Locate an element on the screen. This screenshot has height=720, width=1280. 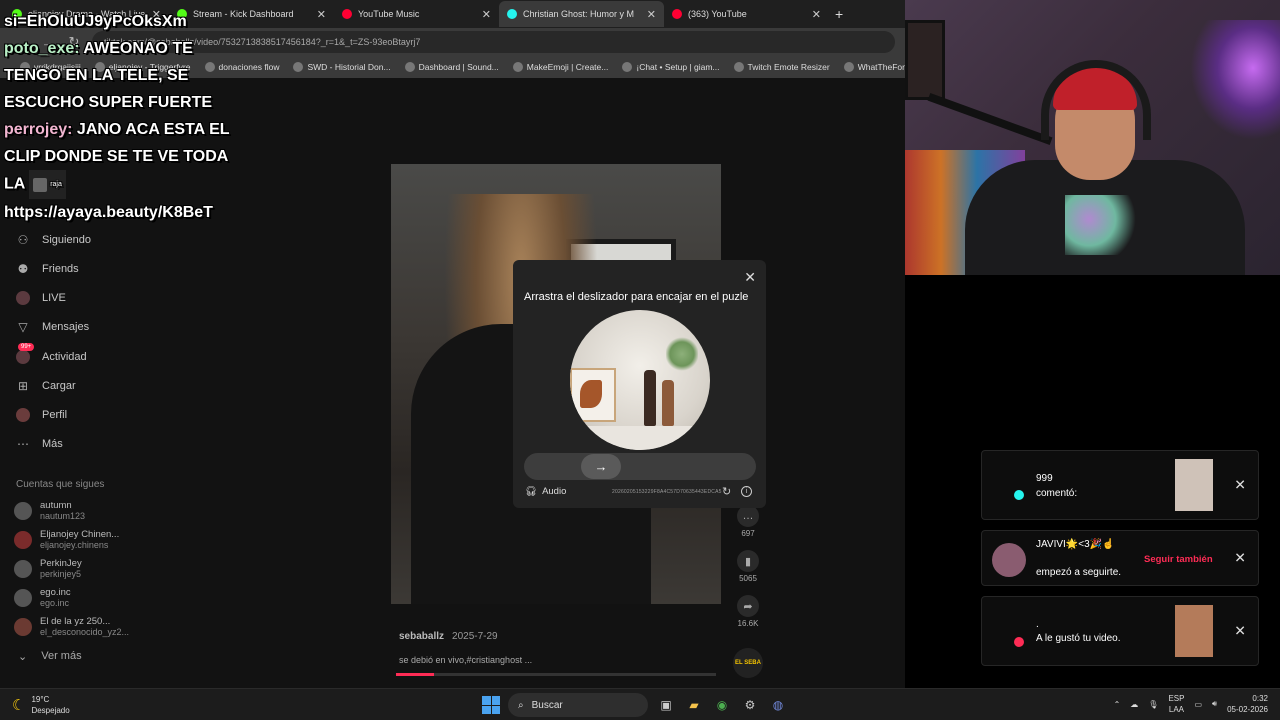
browser-tab: (363) YouTube ✕ is located at coordinates (746, 14).